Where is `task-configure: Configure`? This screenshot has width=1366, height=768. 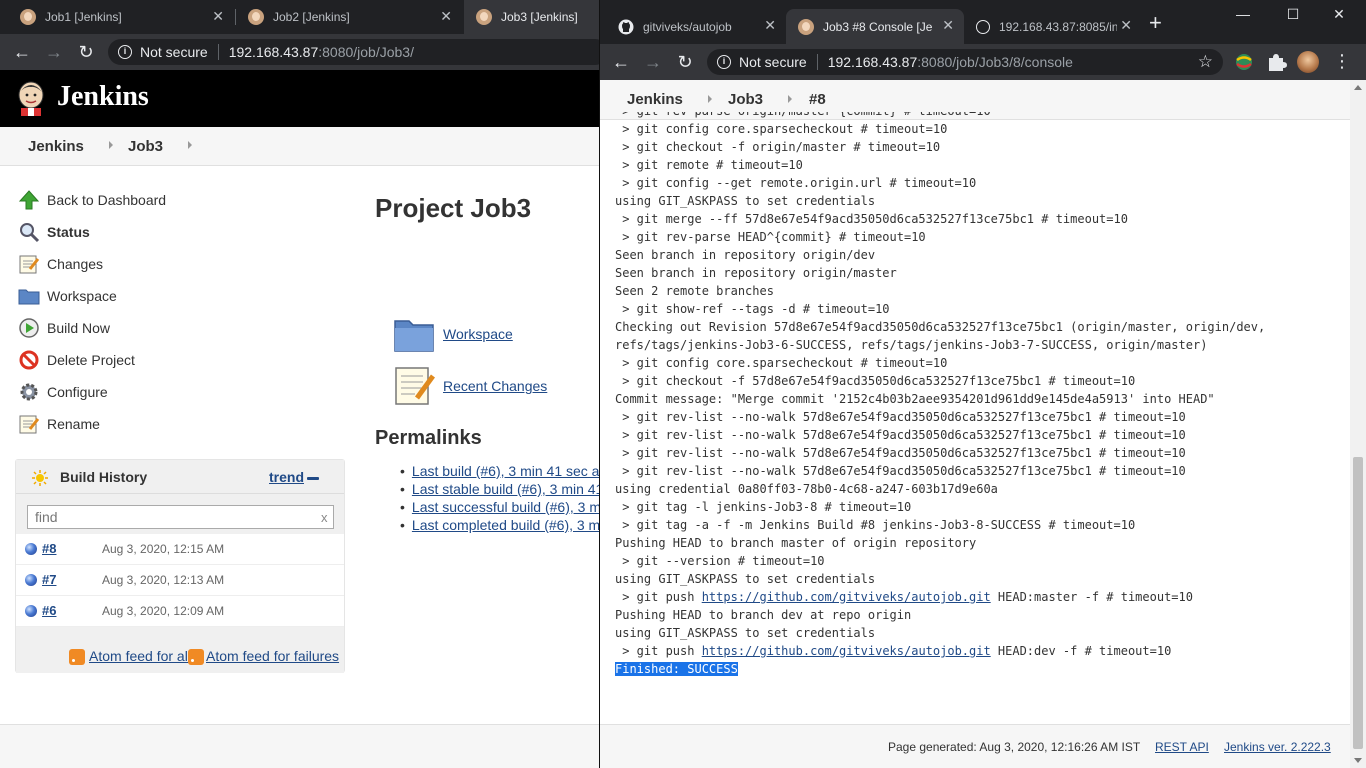
task-configure: Configure is located at coordinates (92, 392).